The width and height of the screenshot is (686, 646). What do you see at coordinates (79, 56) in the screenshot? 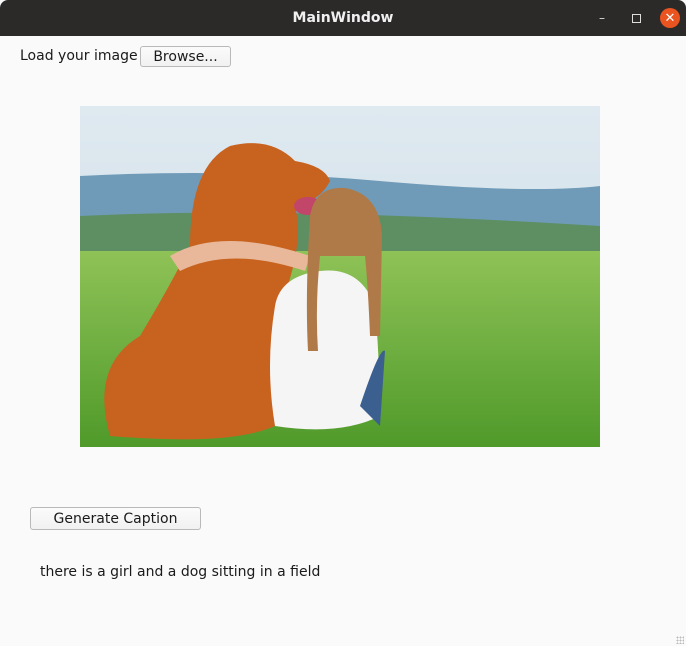
I see `load-image-label: Load your image` at bounding box center [79, 56].